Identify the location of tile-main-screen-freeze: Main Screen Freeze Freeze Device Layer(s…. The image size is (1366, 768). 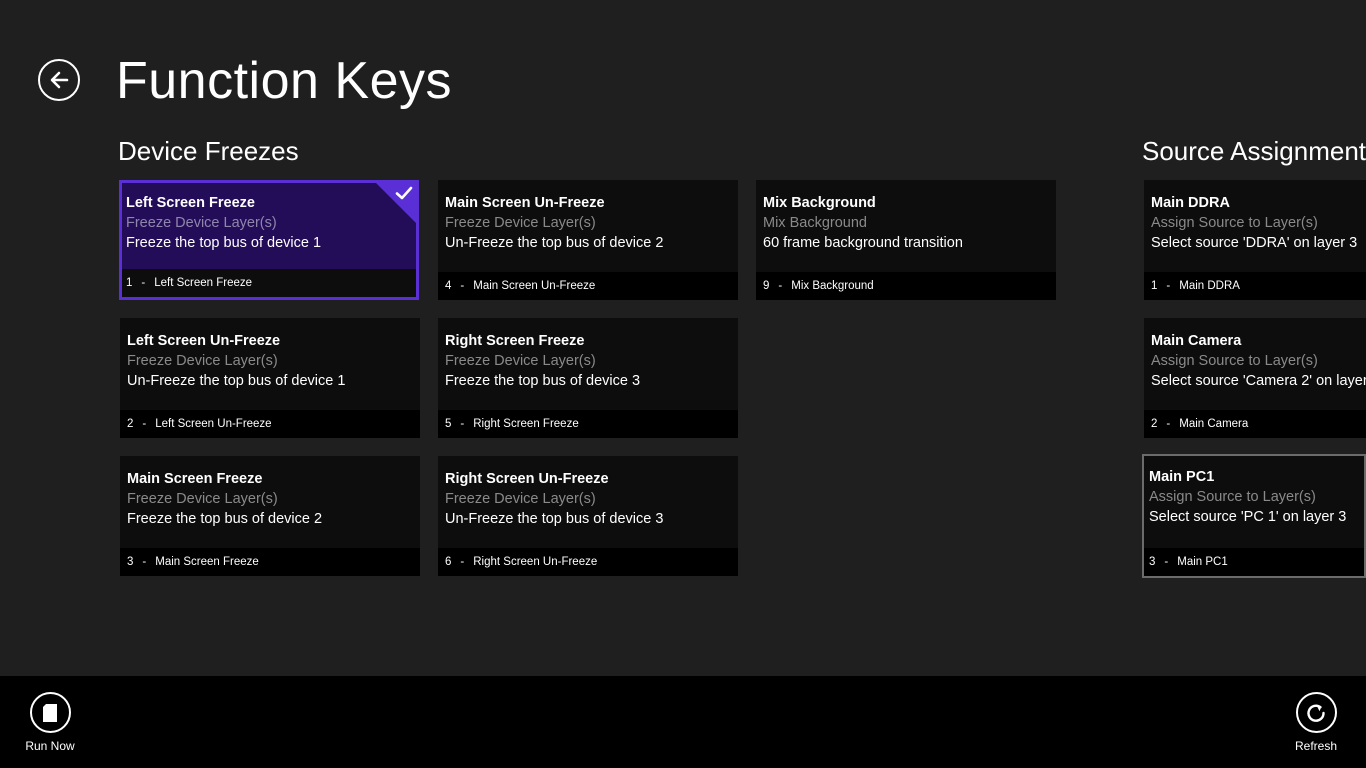
(270, 516).